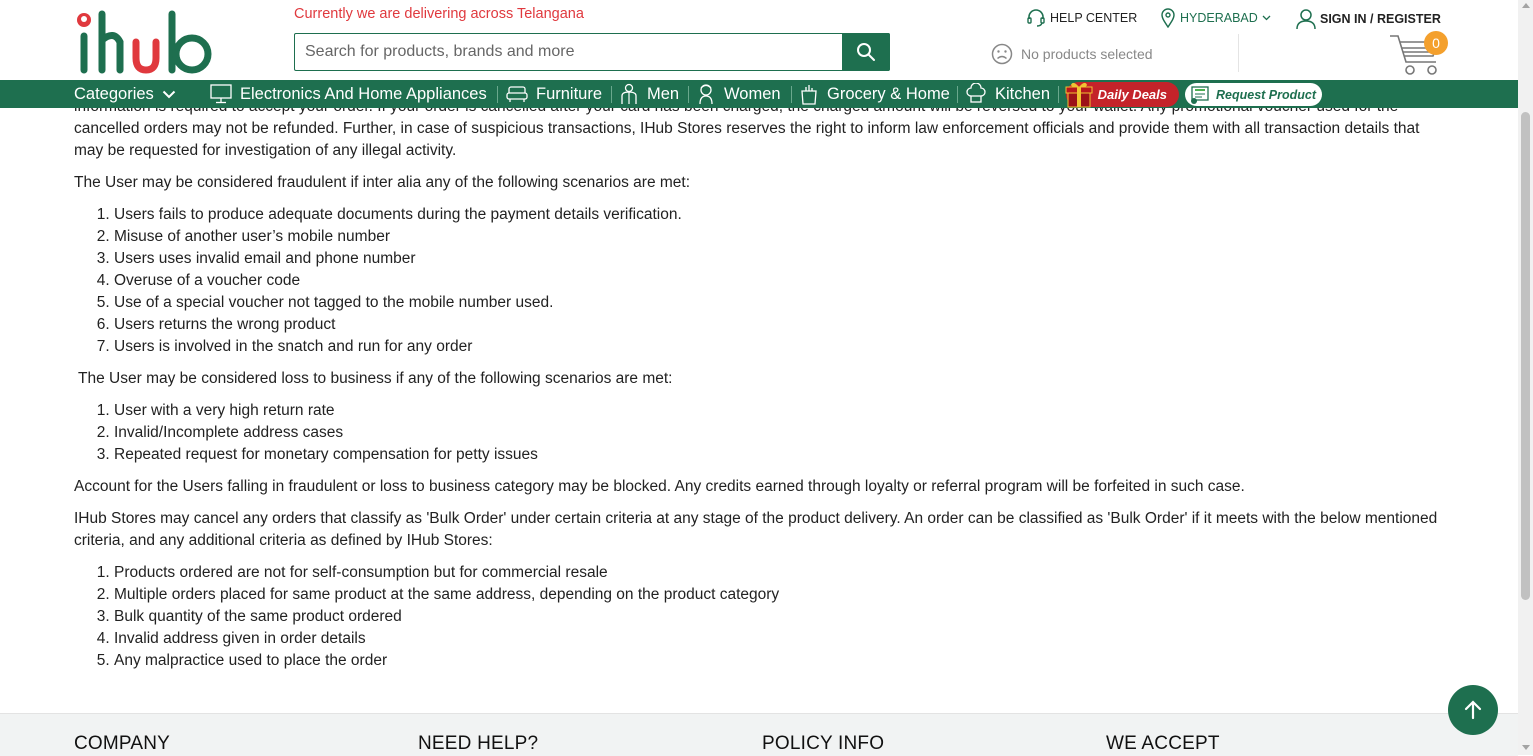 The image size is (1533, 756). Describe the element at coordinates (569, 93) in the screenshot. I see `nav-label: Furniture` at that location.